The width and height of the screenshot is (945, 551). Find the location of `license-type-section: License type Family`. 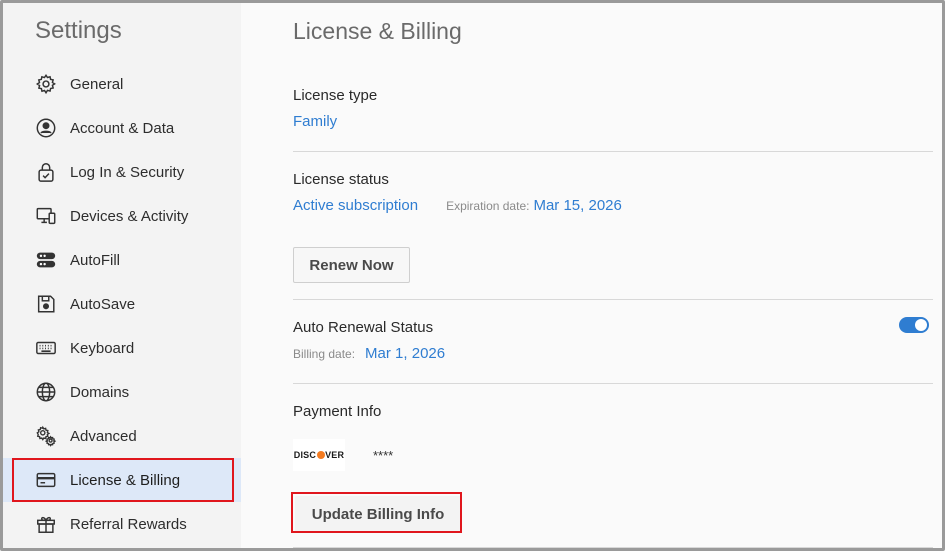

license-type-section: License type Family is located at coordinates (613, 108).